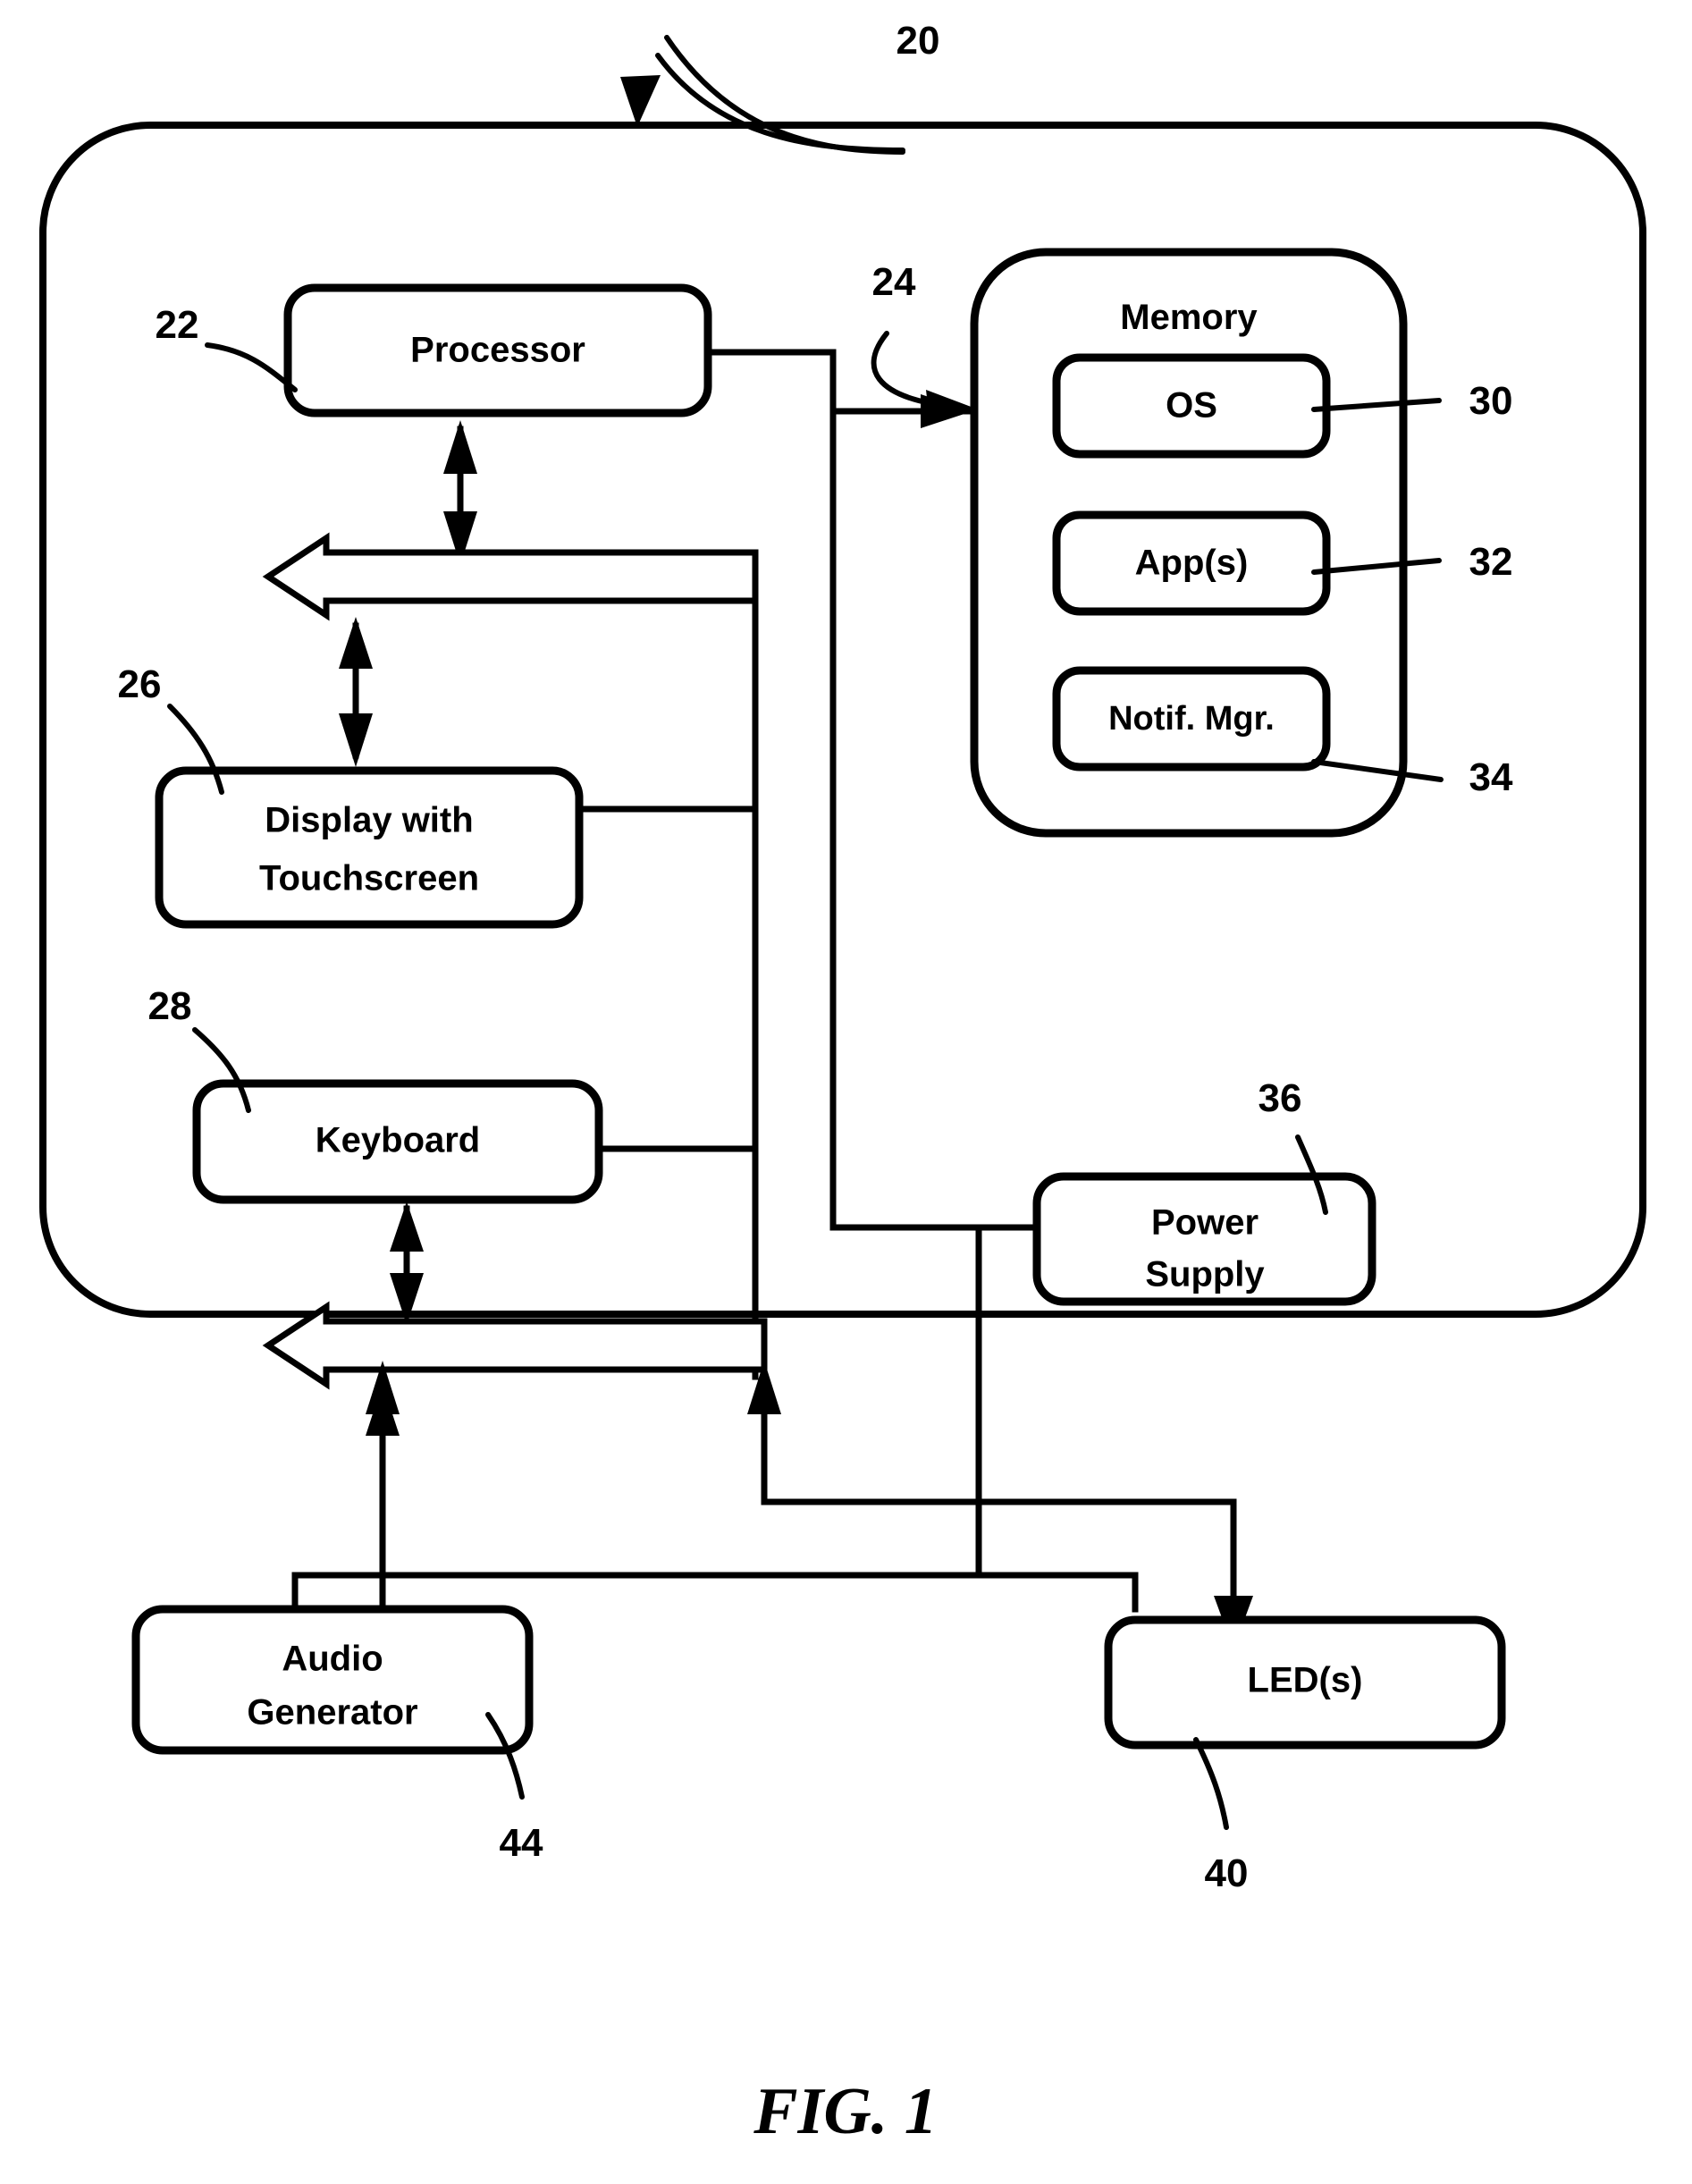 The width and height of the screenshot is (1692, 2184). What do you see at coordinates (522, 1843) in the screenshot?
I see `ref-number-44: 44` at bounding box center [522, 1843].